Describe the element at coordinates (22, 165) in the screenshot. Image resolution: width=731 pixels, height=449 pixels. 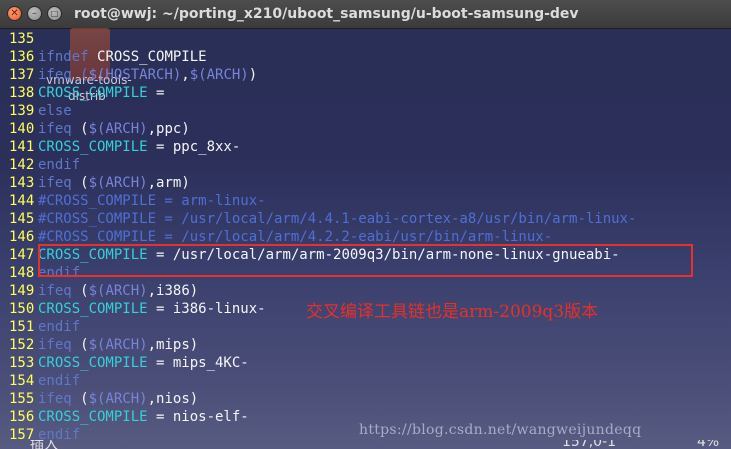
I see `line-number: 142` at that location.